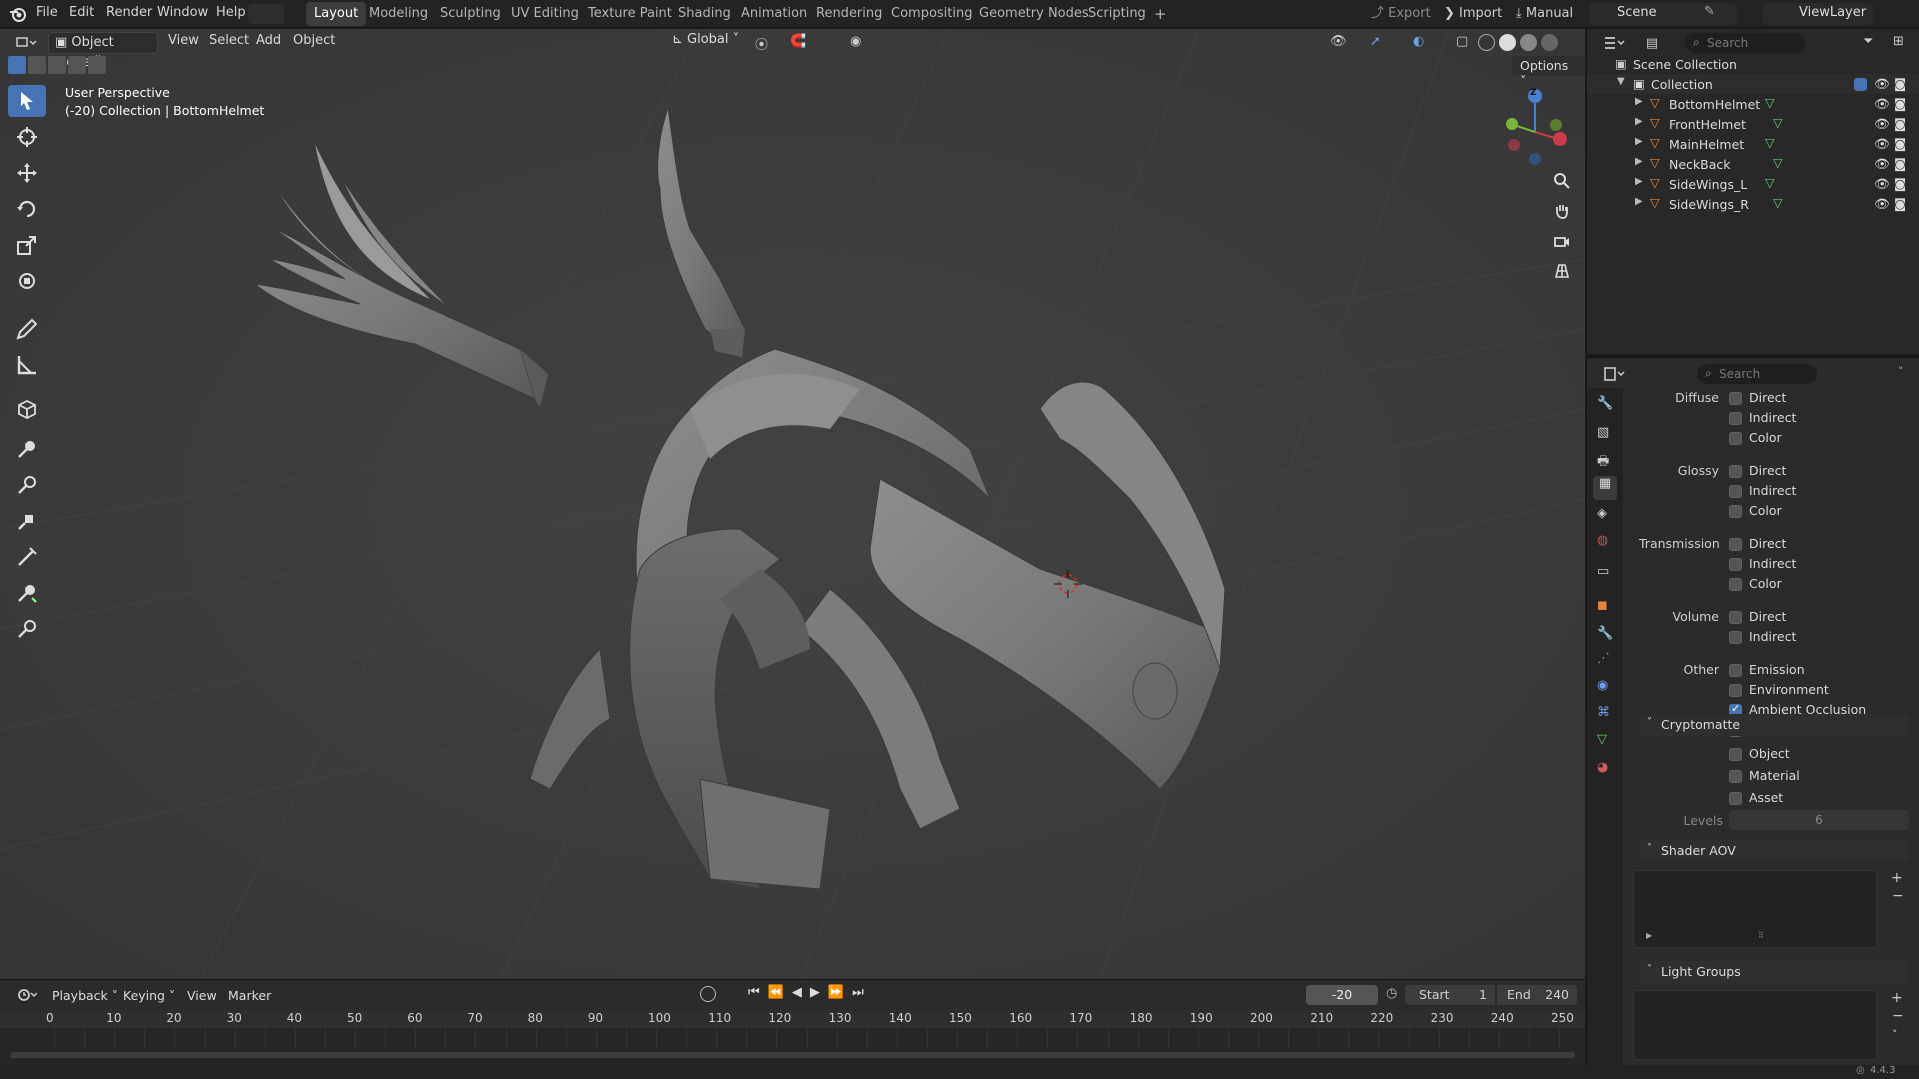  Describe the element at coordinates (27, 209) in the screenshot. I see `tool-rotate` at that location.